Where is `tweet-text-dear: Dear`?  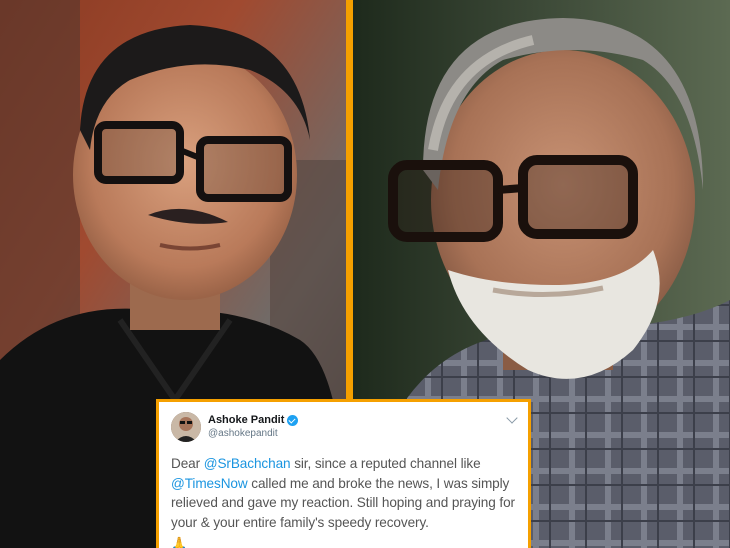
tweet-text-dear: Dear is located at coordinates (187, 463).